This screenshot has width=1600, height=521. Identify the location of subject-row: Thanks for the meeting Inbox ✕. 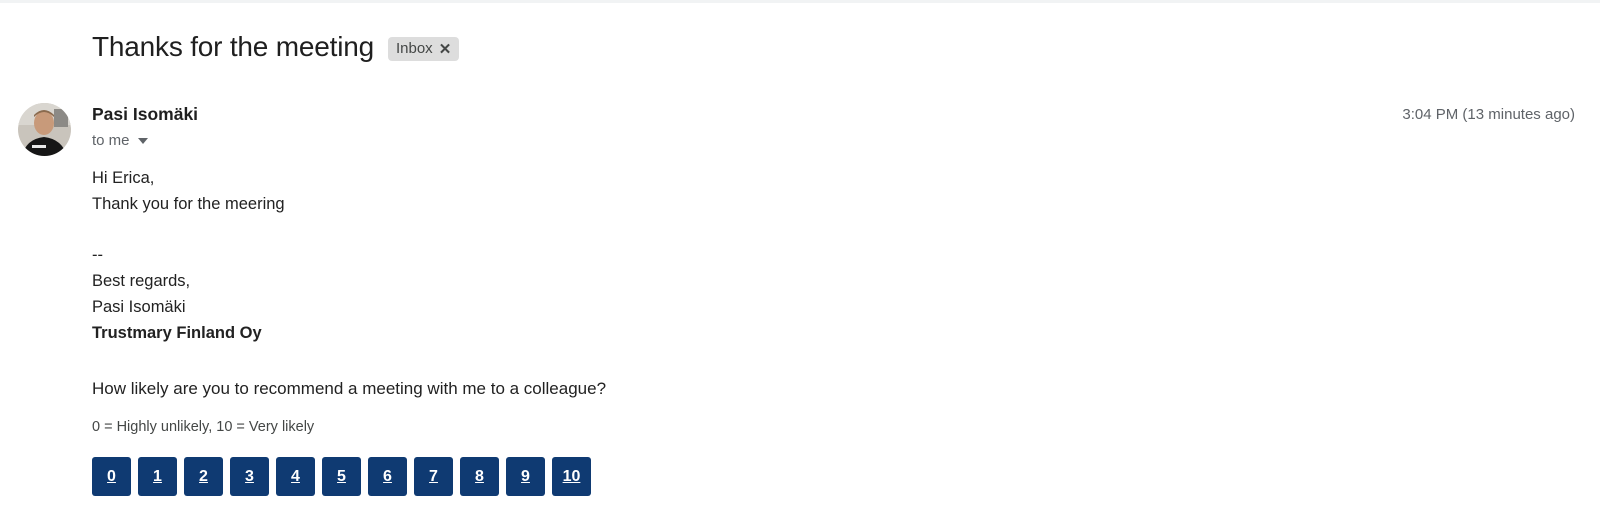
(276, 47).